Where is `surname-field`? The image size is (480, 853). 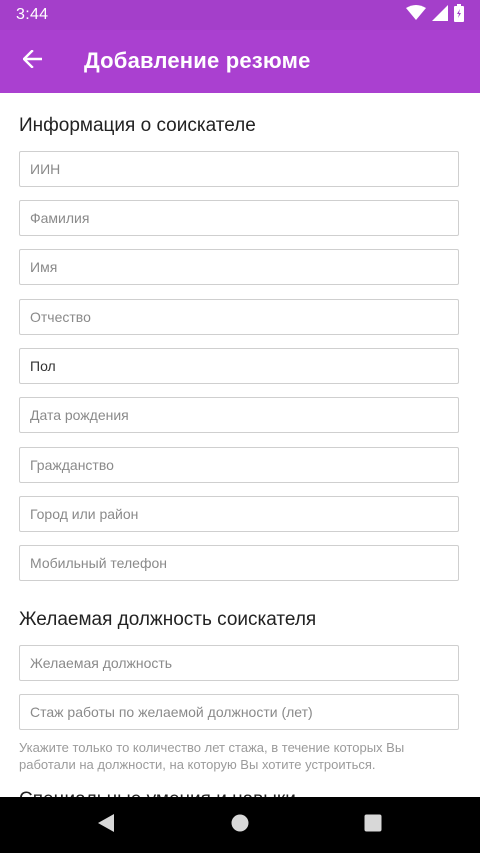
surname-field is located at coordinates (239, 218).